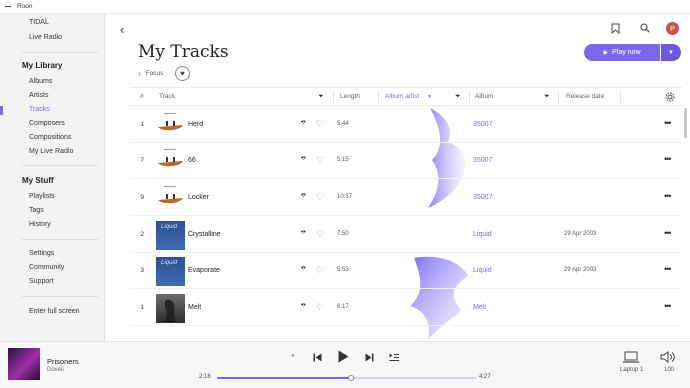  Describe the element at coordinates (167, 96) in the screenshot. I see `column-header-track: Track` at that location.